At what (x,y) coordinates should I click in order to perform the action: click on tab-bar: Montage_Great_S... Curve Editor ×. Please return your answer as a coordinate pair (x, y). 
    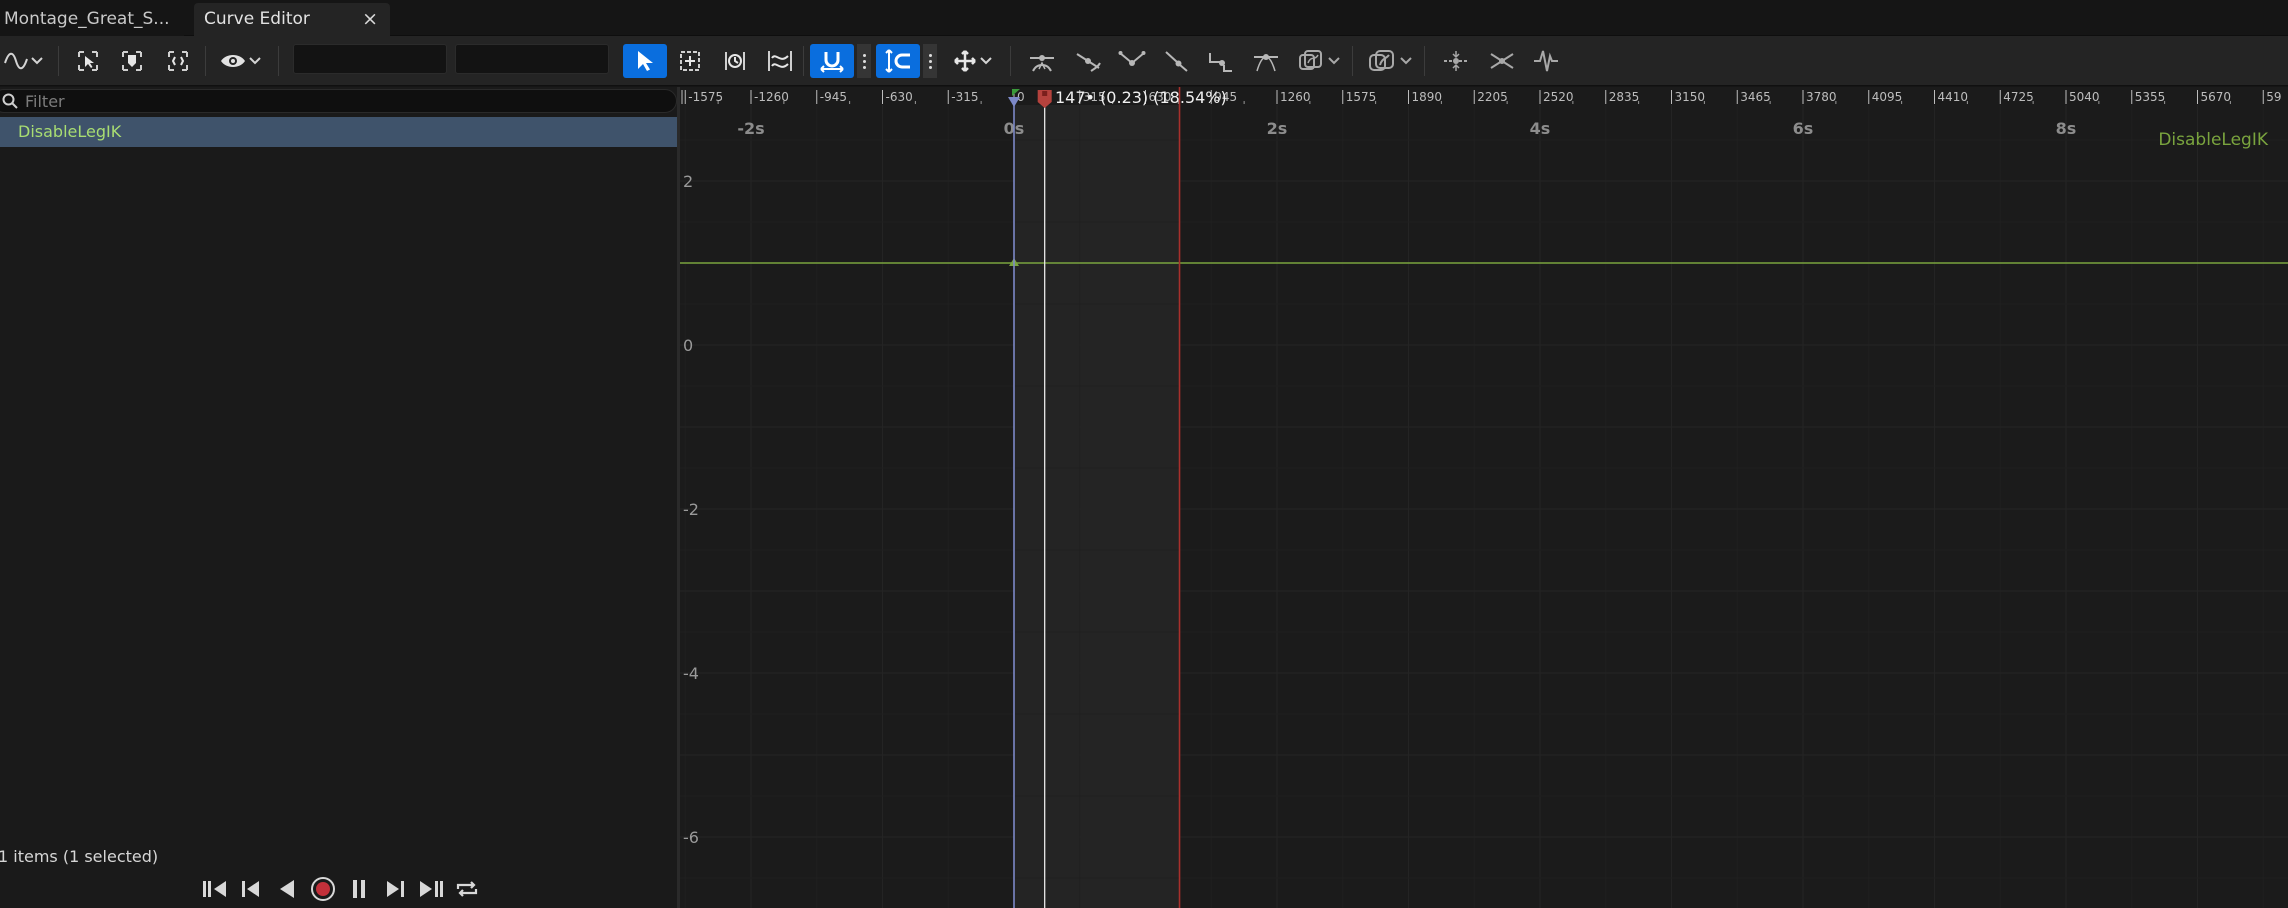
    Looking at the image, I should click on (1144, 18).